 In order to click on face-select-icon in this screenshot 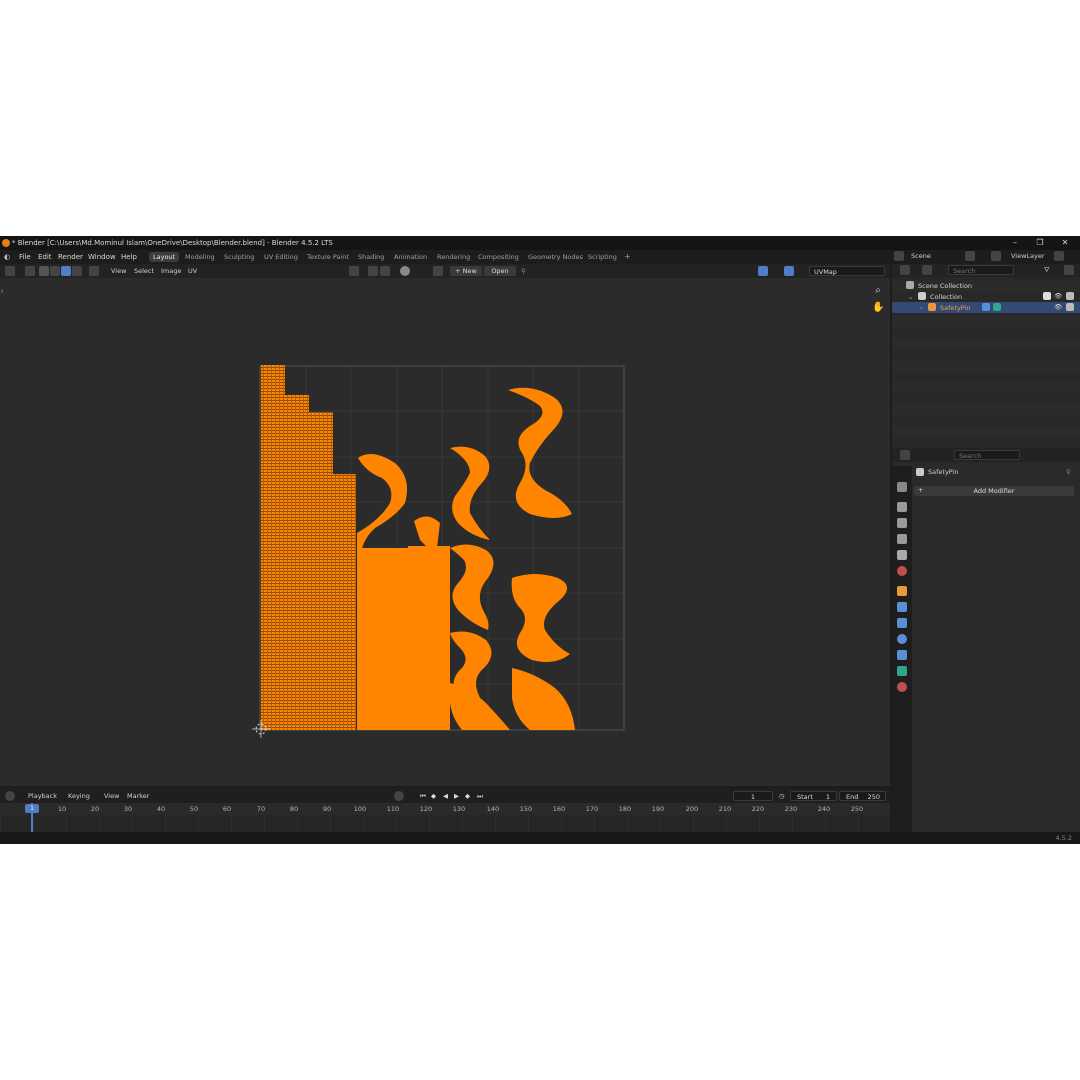, I will do `click(66, 271)`.